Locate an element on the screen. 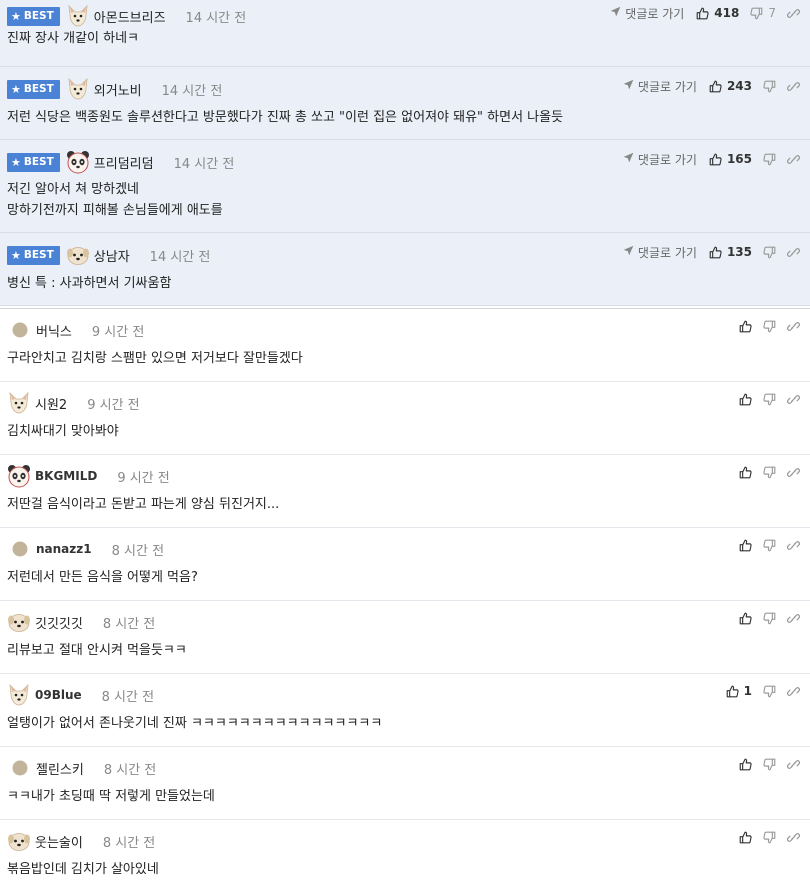 This screenshot has width=810, height=889. nickname: BKGMILD is located at coordinates (66, 476).